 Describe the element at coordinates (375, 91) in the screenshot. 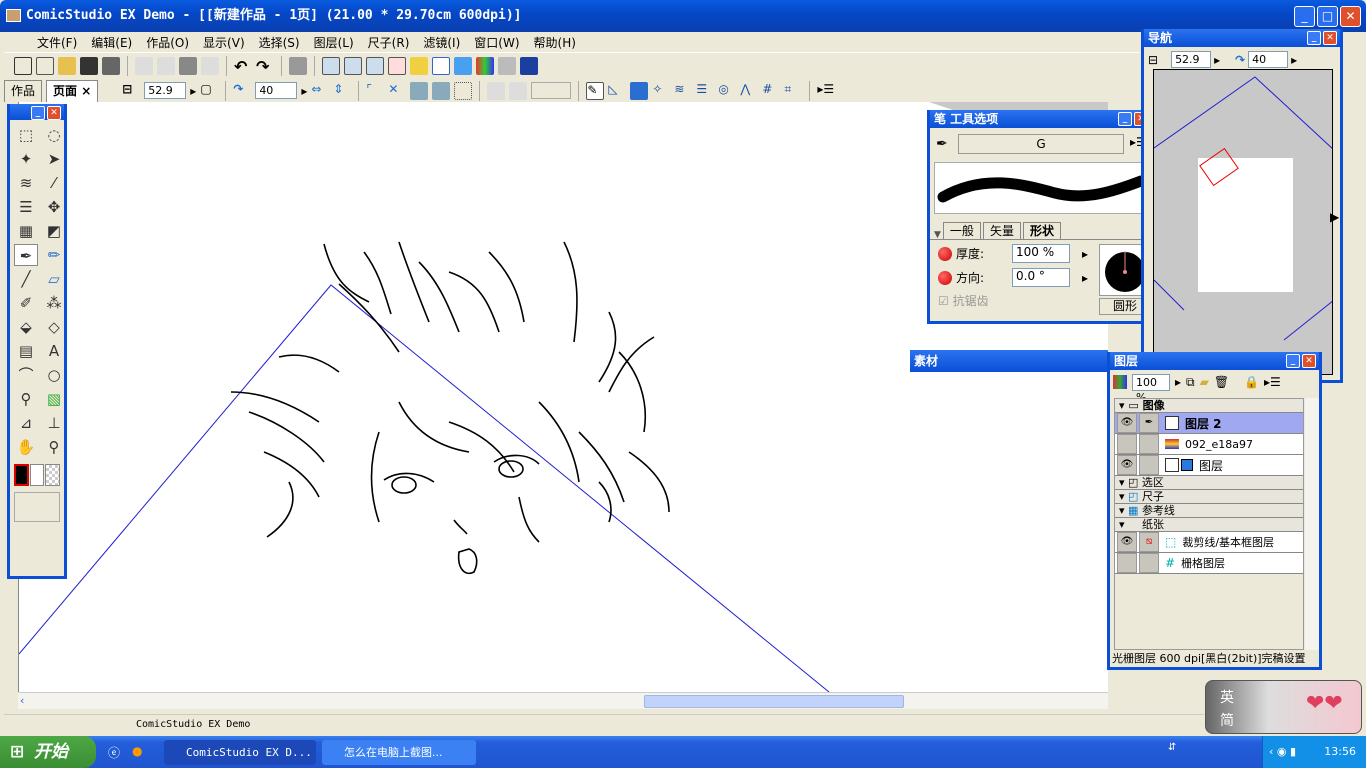

I see `snap-icon: ⌜` at that location.